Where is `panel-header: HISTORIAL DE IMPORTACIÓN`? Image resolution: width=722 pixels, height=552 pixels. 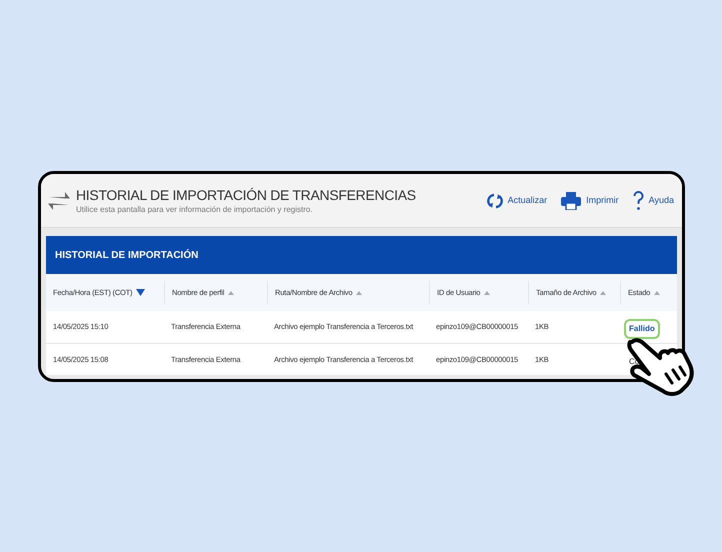 panel-header: HISTORIAL DE IMPORTACIÓN is located at coordinates (361, 255).